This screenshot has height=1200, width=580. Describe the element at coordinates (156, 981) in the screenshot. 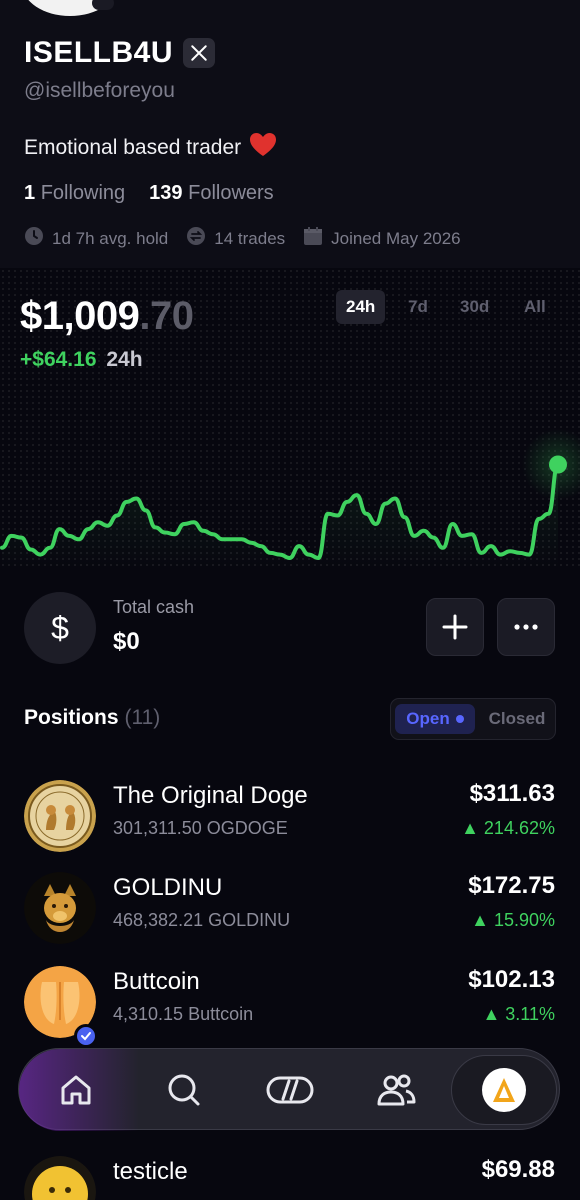

I see `position-name: Buttcoin` at that location.